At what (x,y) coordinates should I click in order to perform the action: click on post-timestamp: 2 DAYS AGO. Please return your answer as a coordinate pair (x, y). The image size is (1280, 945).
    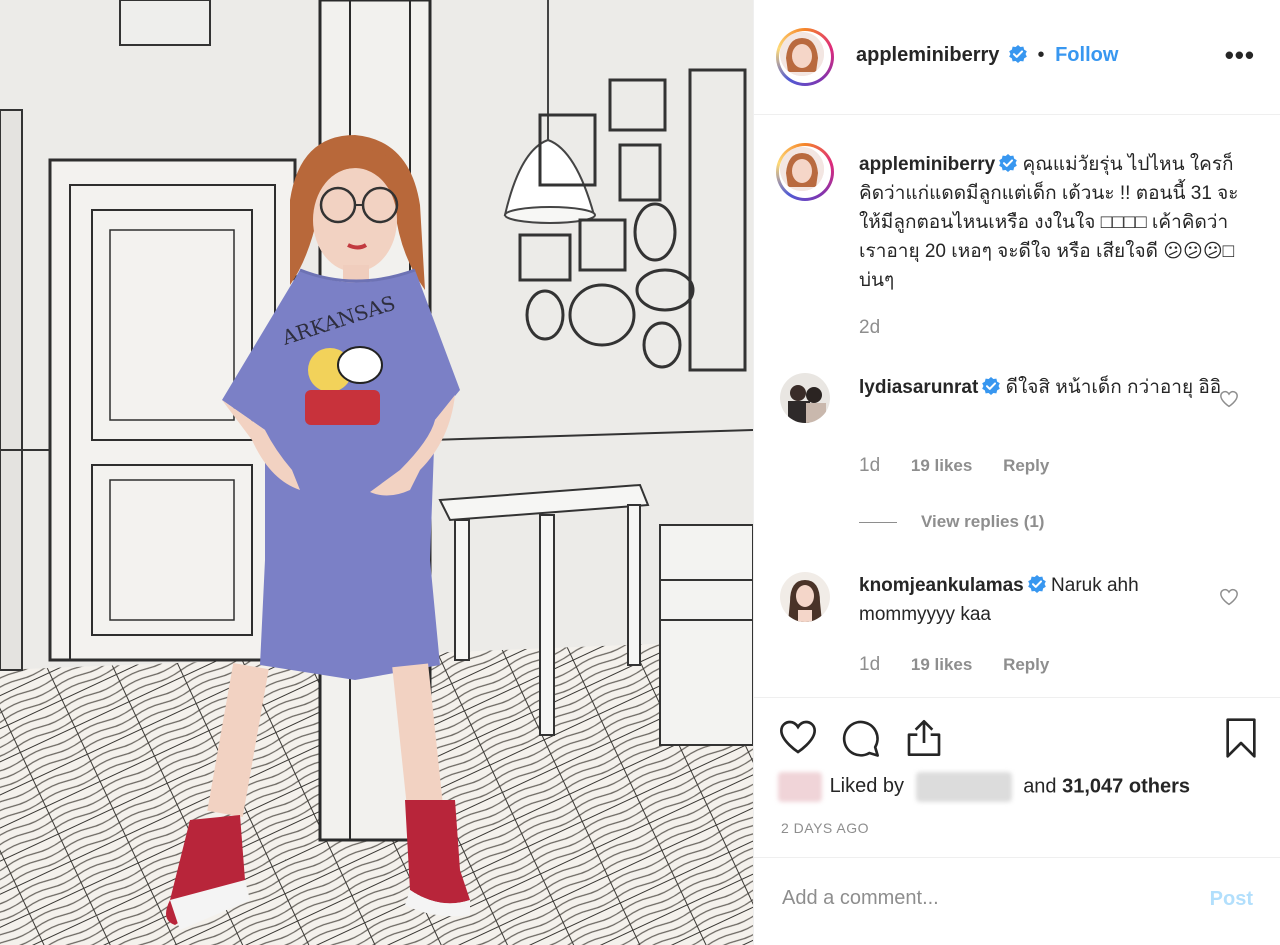
    Looking at the image, I should click on (825, 828).